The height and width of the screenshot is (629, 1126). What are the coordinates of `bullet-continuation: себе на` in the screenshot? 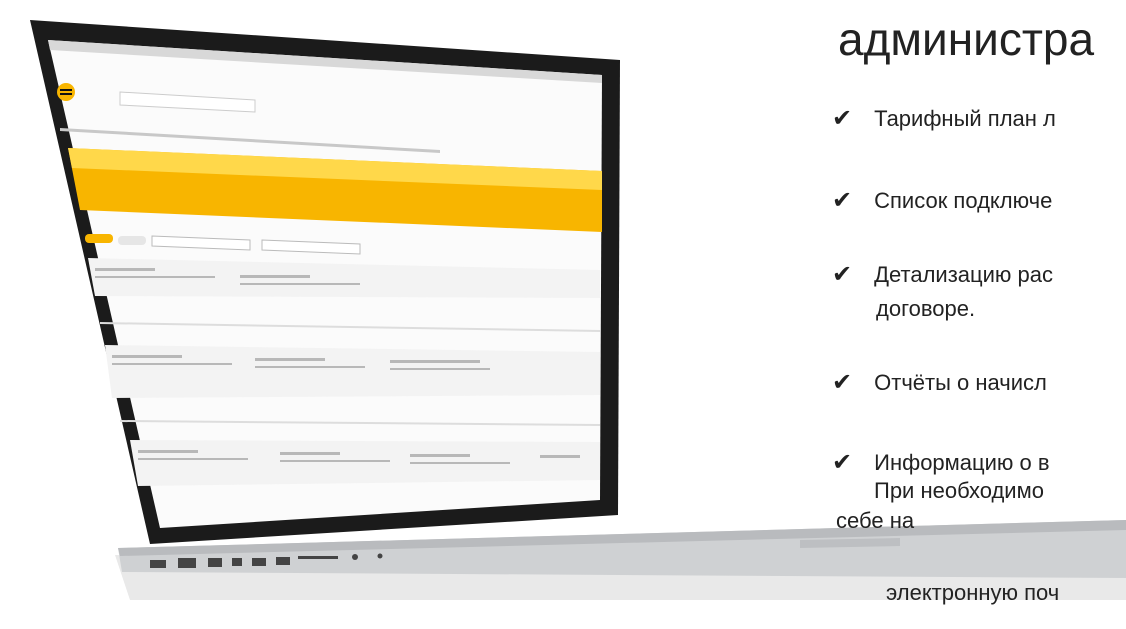 It's located at (875, 520).